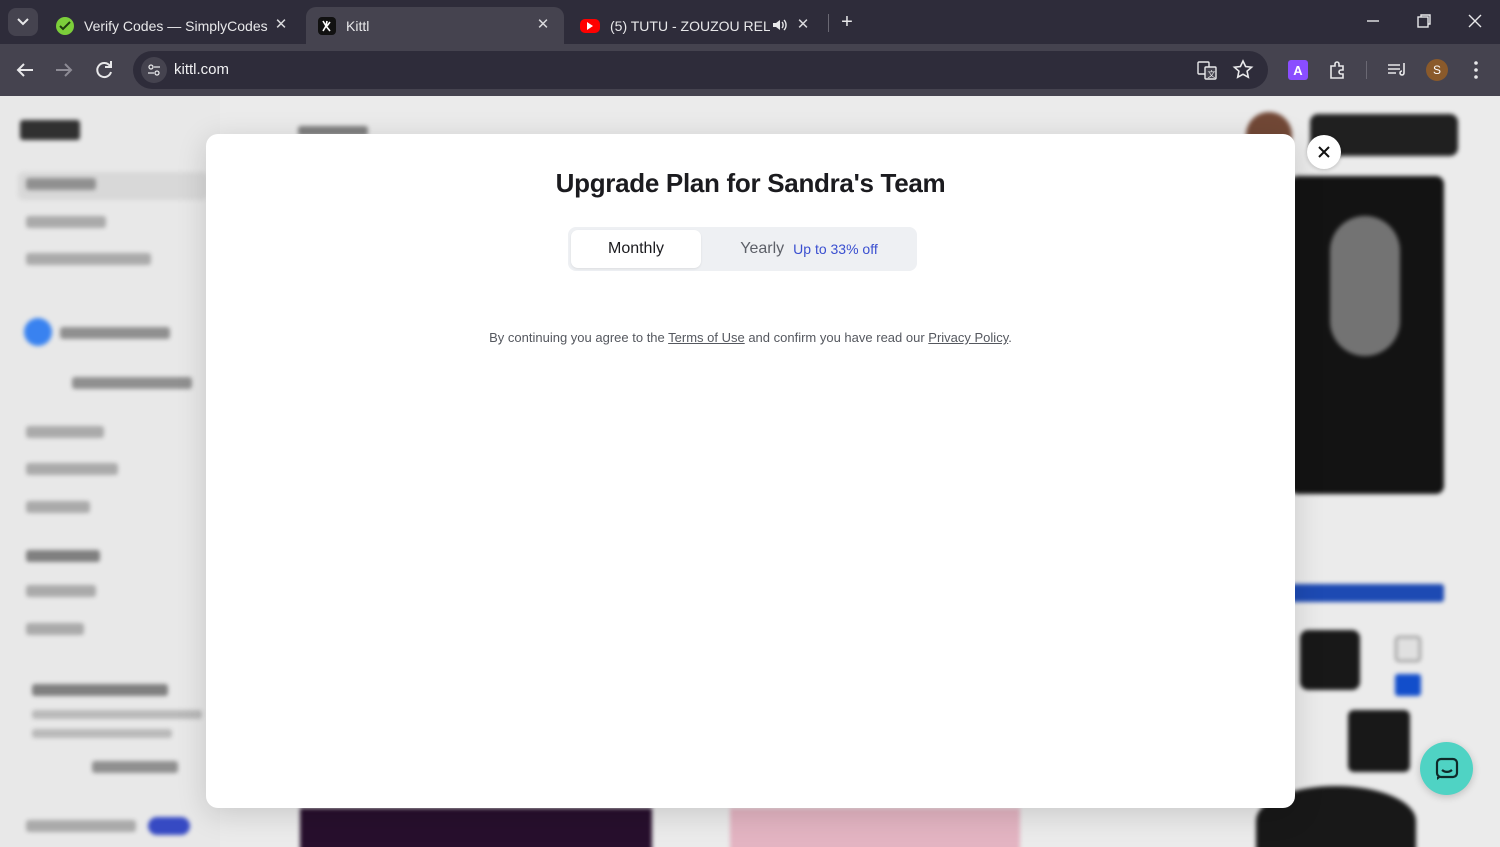 The width and height of the screenshot is (1500, 847). I want to click on browser-tab-youtube: (5) TUTU - ZOUZOU RELOA ✕, so click(696, 25).